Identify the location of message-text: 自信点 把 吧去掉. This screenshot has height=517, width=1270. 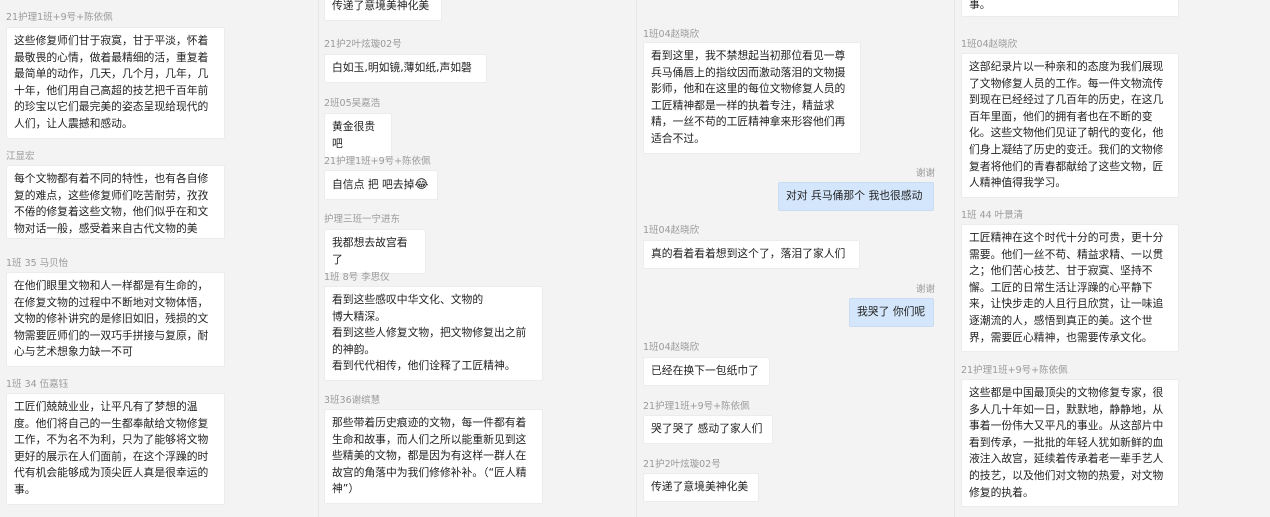
(373, 184).